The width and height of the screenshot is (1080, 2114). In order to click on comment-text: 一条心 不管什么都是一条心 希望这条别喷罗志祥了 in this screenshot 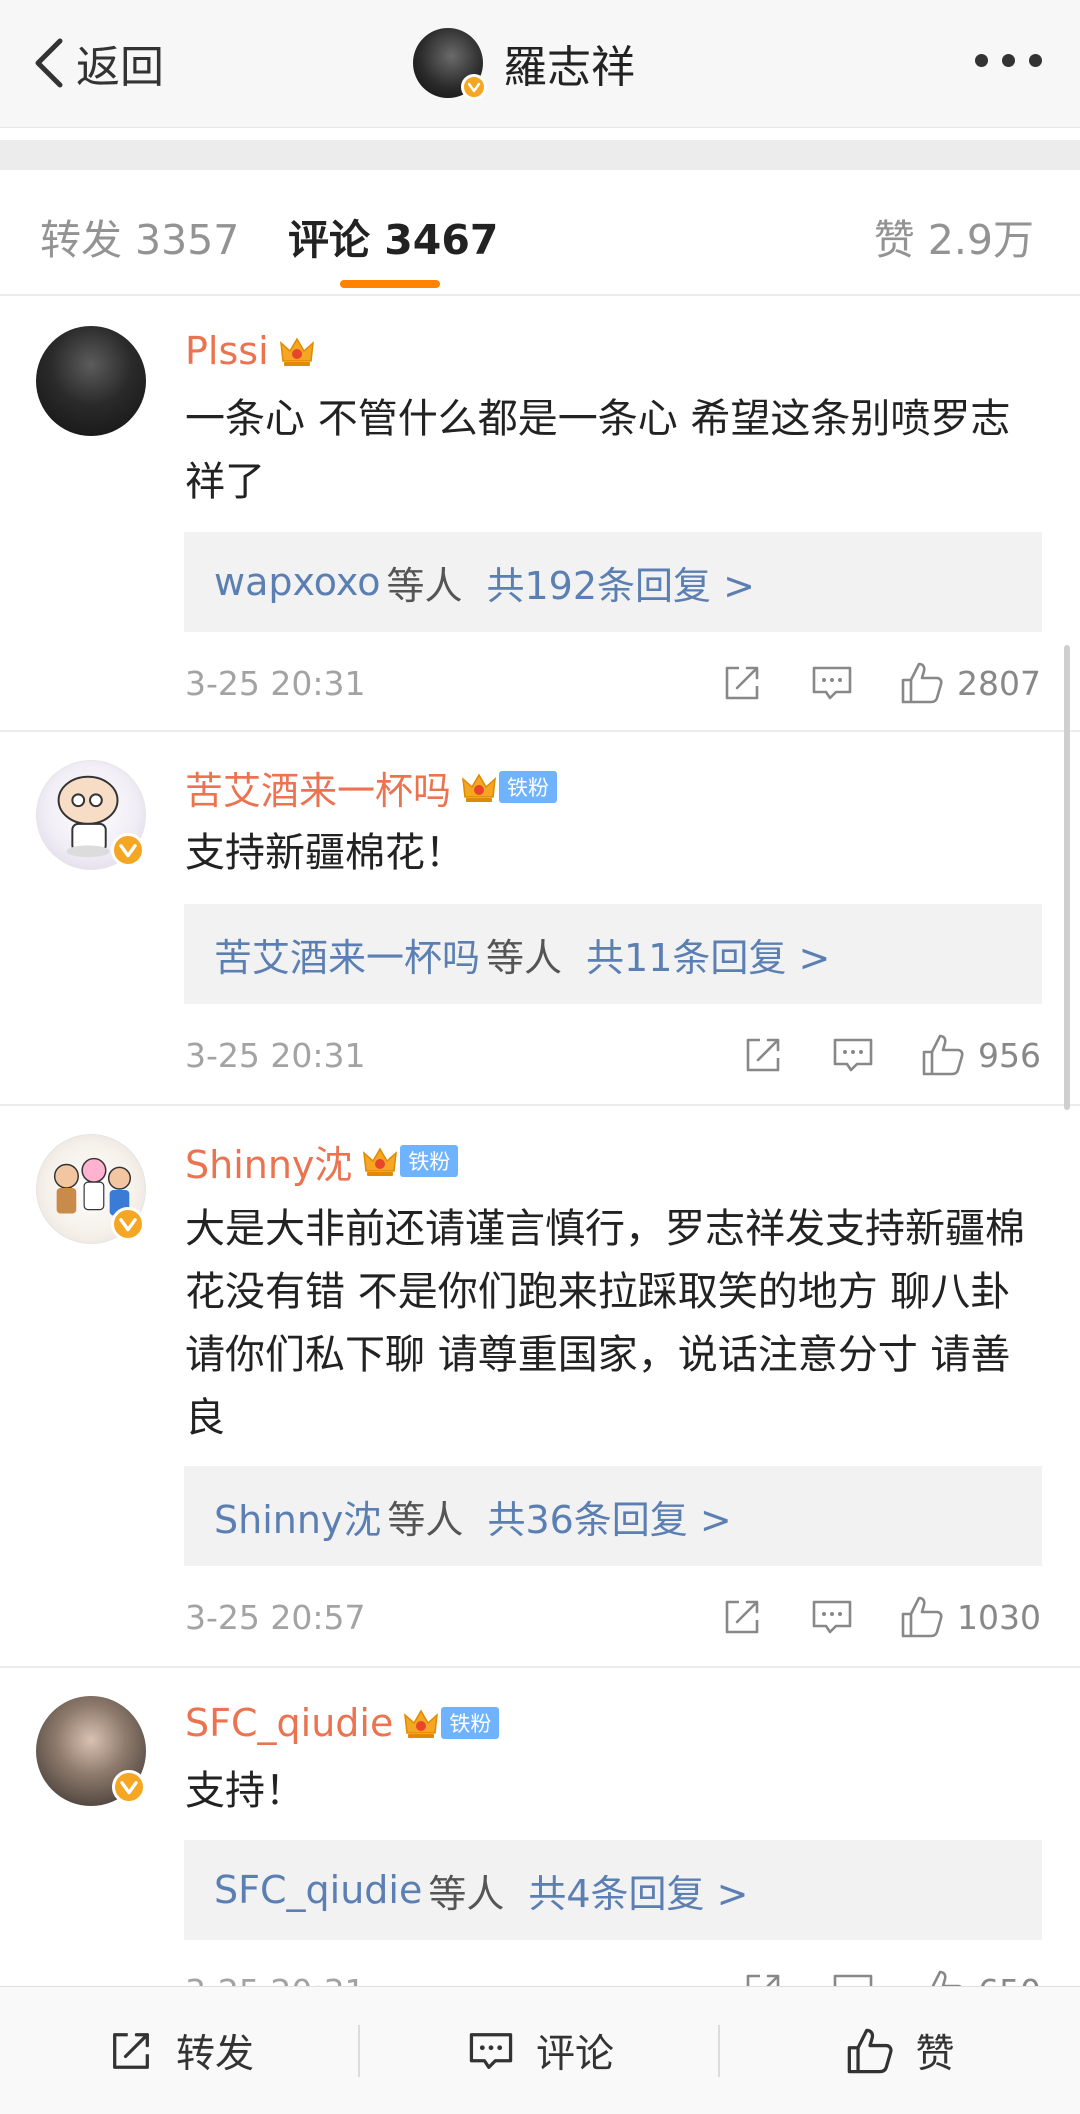, I will do `click(598, 450)`.